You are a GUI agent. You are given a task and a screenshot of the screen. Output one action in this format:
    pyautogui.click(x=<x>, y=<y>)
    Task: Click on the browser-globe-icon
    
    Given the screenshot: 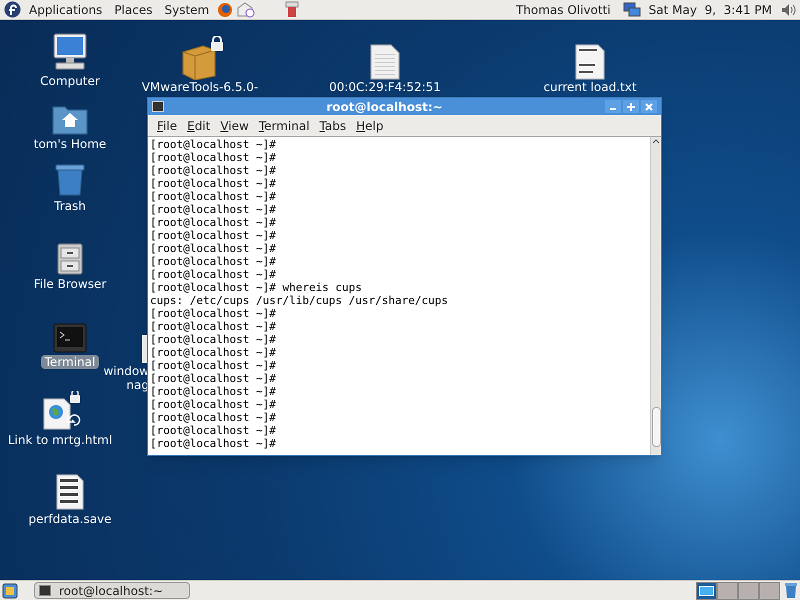 What is the action you would take?
    pyautogui.click(x=225, y=10)
    